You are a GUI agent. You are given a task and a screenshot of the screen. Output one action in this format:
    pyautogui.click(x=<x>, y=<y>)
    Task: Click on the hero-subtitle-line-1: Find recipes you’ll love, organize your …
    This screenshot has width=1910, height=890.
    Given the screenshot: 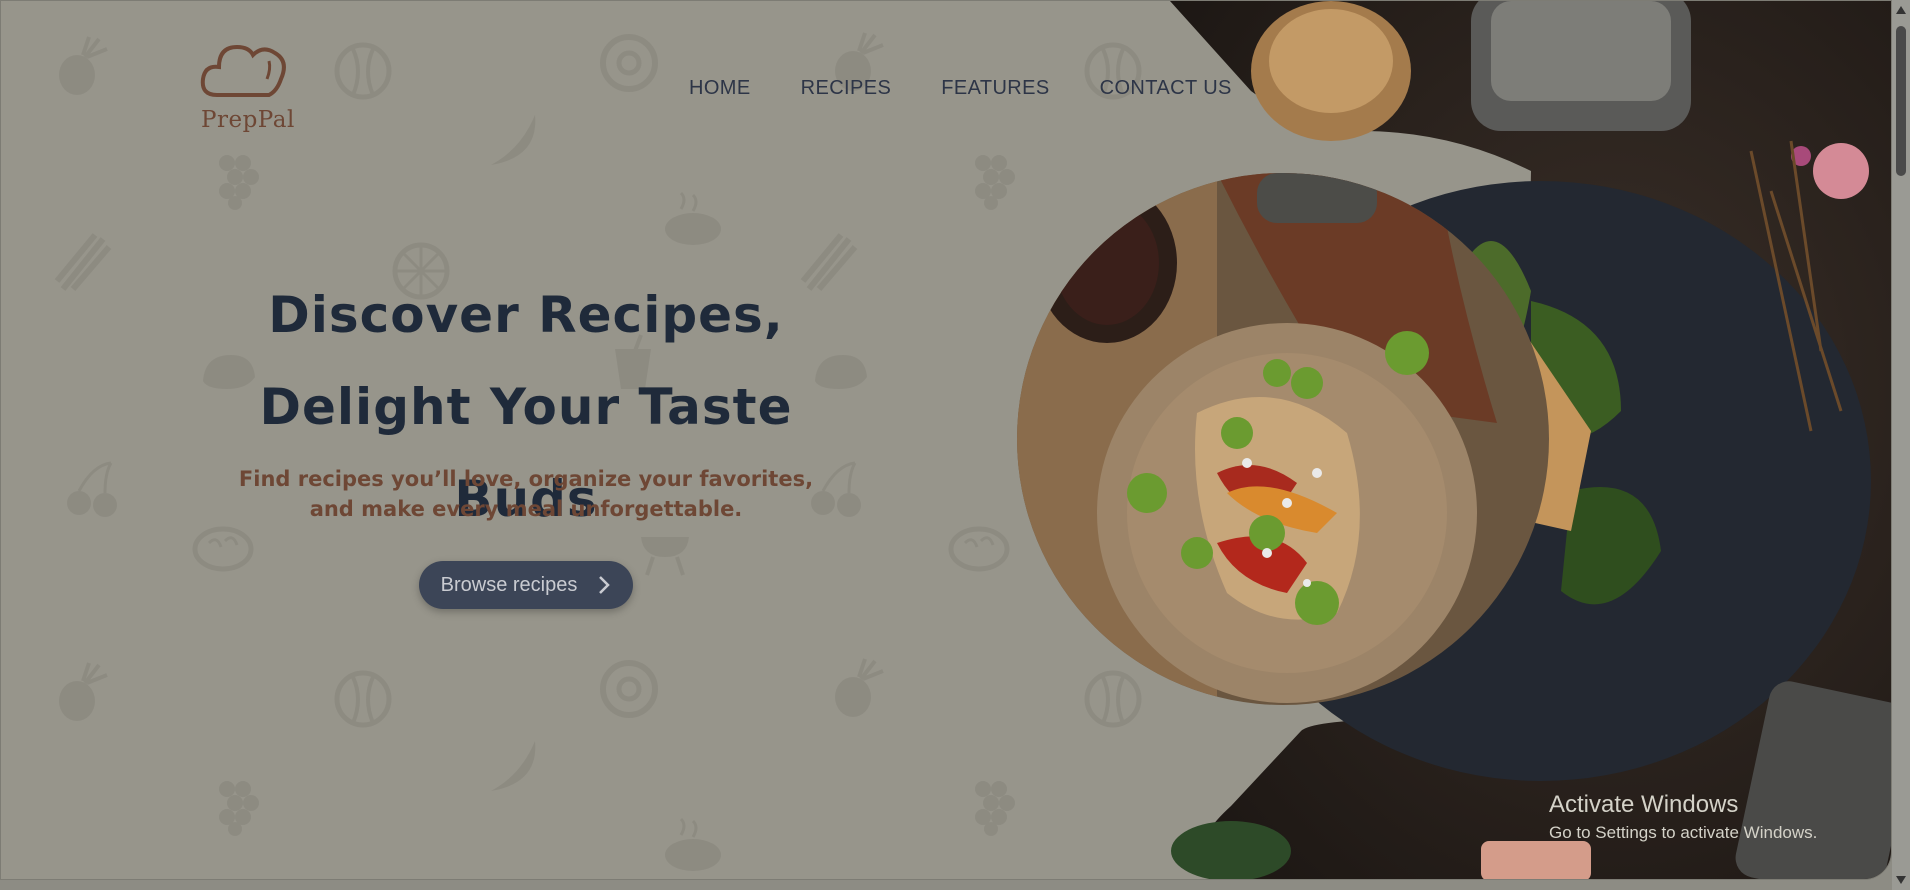 What is the action you would take?
    pyautogui.click(x=526, y=479)
    